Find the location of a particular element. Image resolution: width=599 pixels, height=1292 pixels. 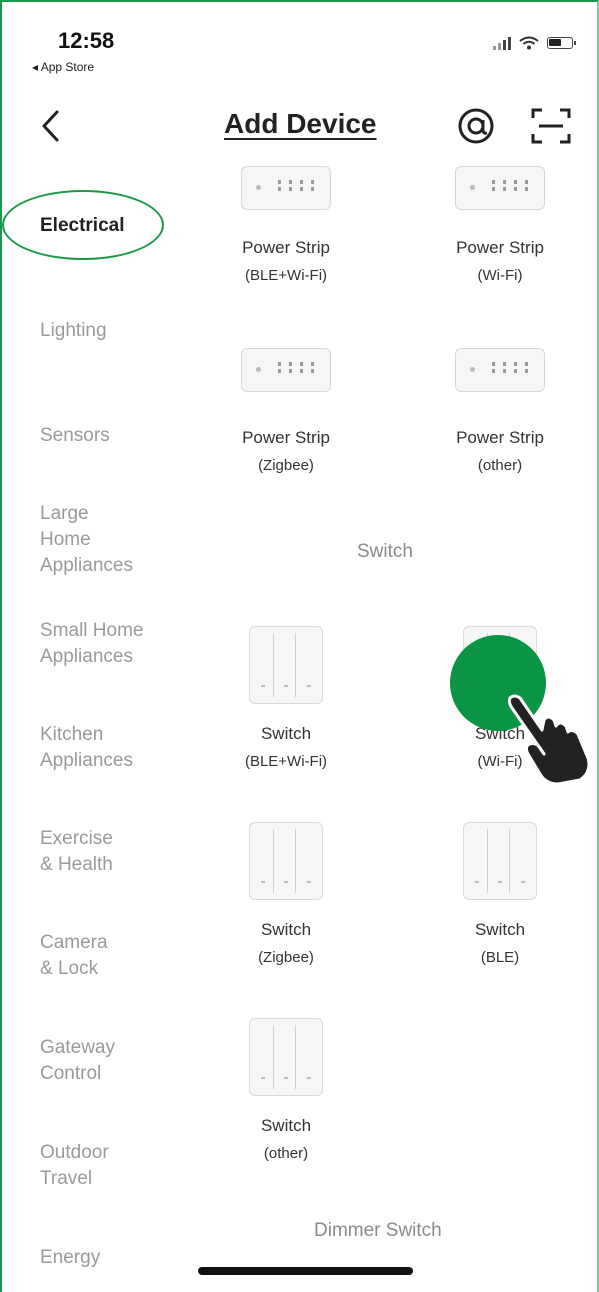

category-outdoor-travel: Outdoor Travel is located at coordinates (110, 1166).